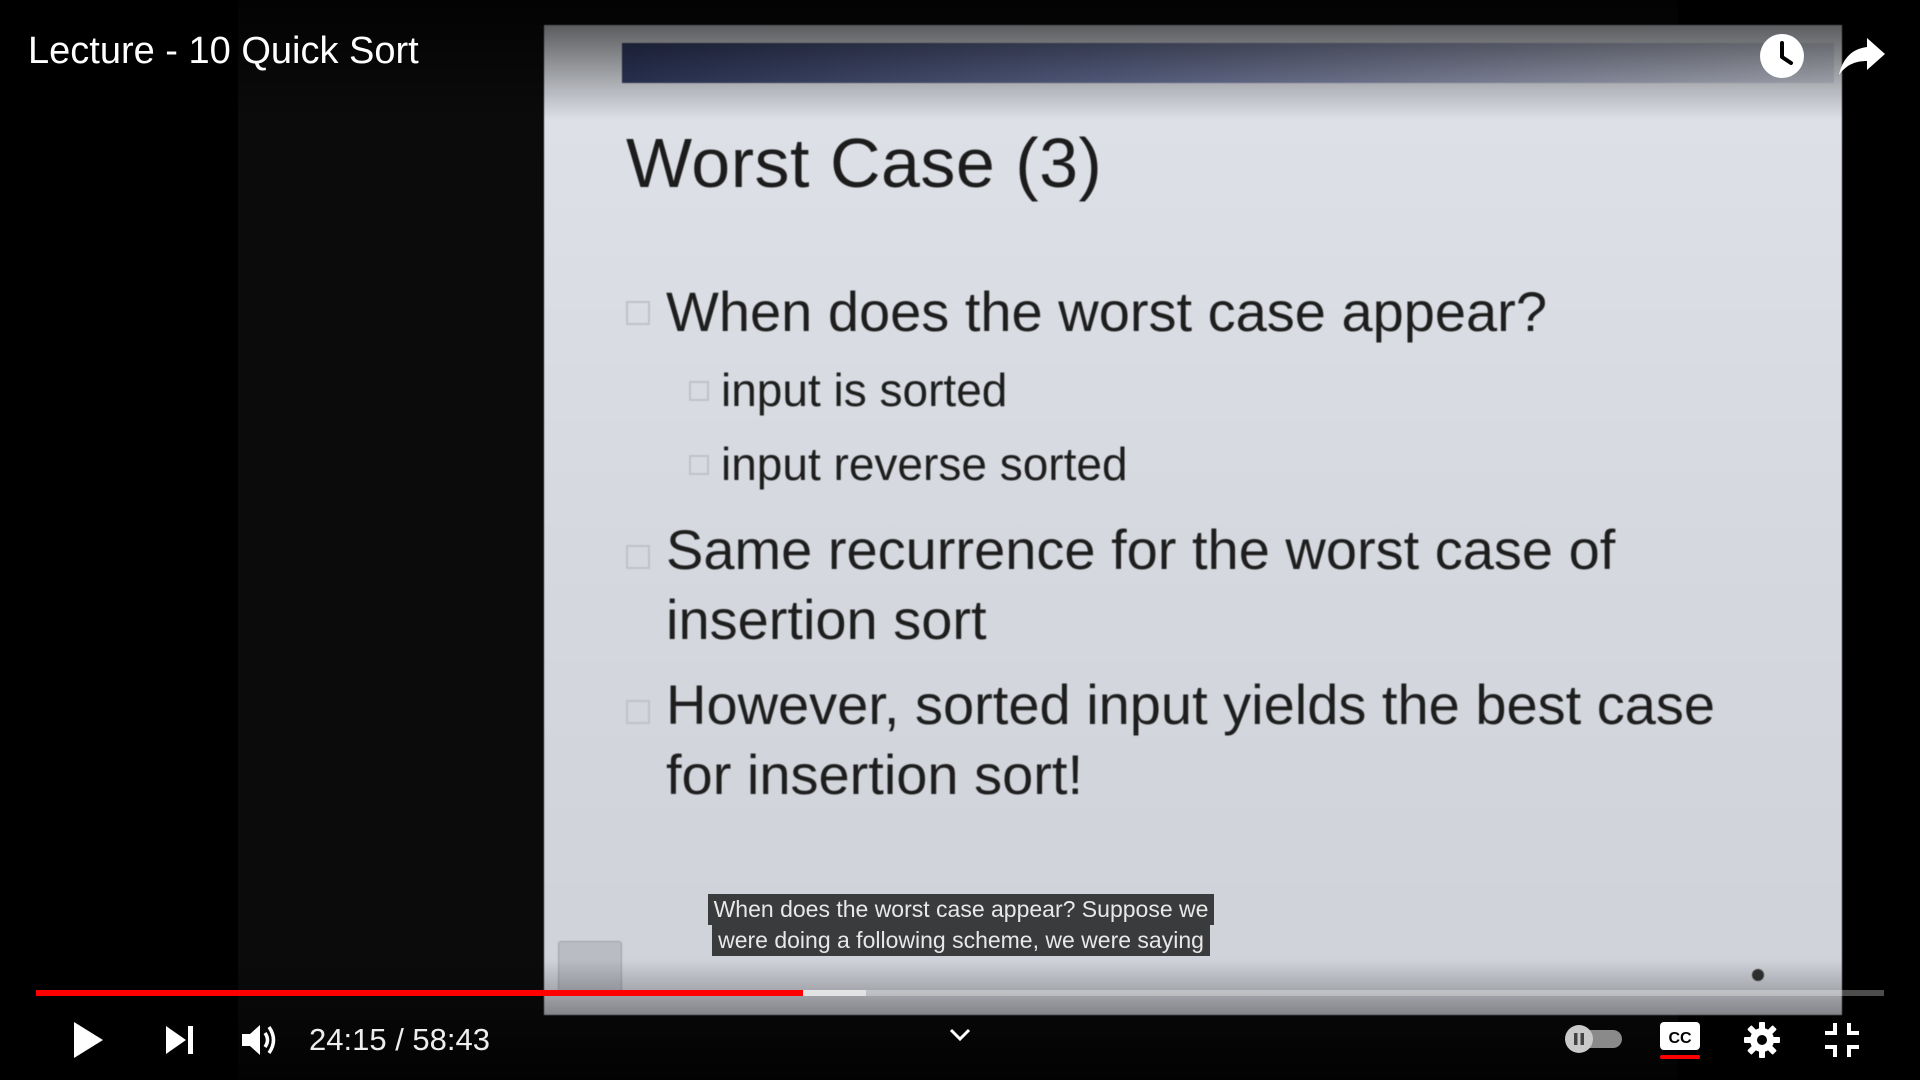  I want to click on video-title: Lecture - 10 Quick Sort, so click(223, 51).